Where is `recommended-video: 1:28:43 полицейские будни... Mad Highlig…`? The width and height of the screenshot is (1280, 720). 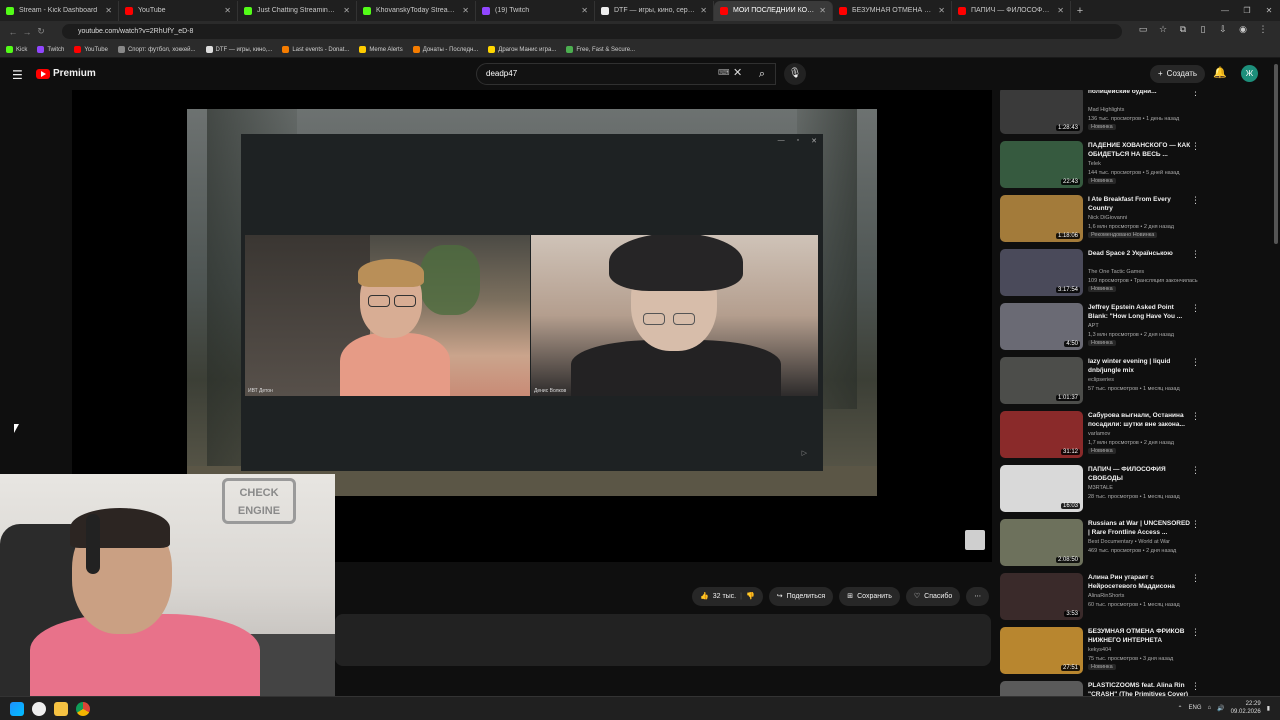 recommended-video: 1:28:43 полицейские будни... Mad Highlig… is located at coordinates (1100, 113).